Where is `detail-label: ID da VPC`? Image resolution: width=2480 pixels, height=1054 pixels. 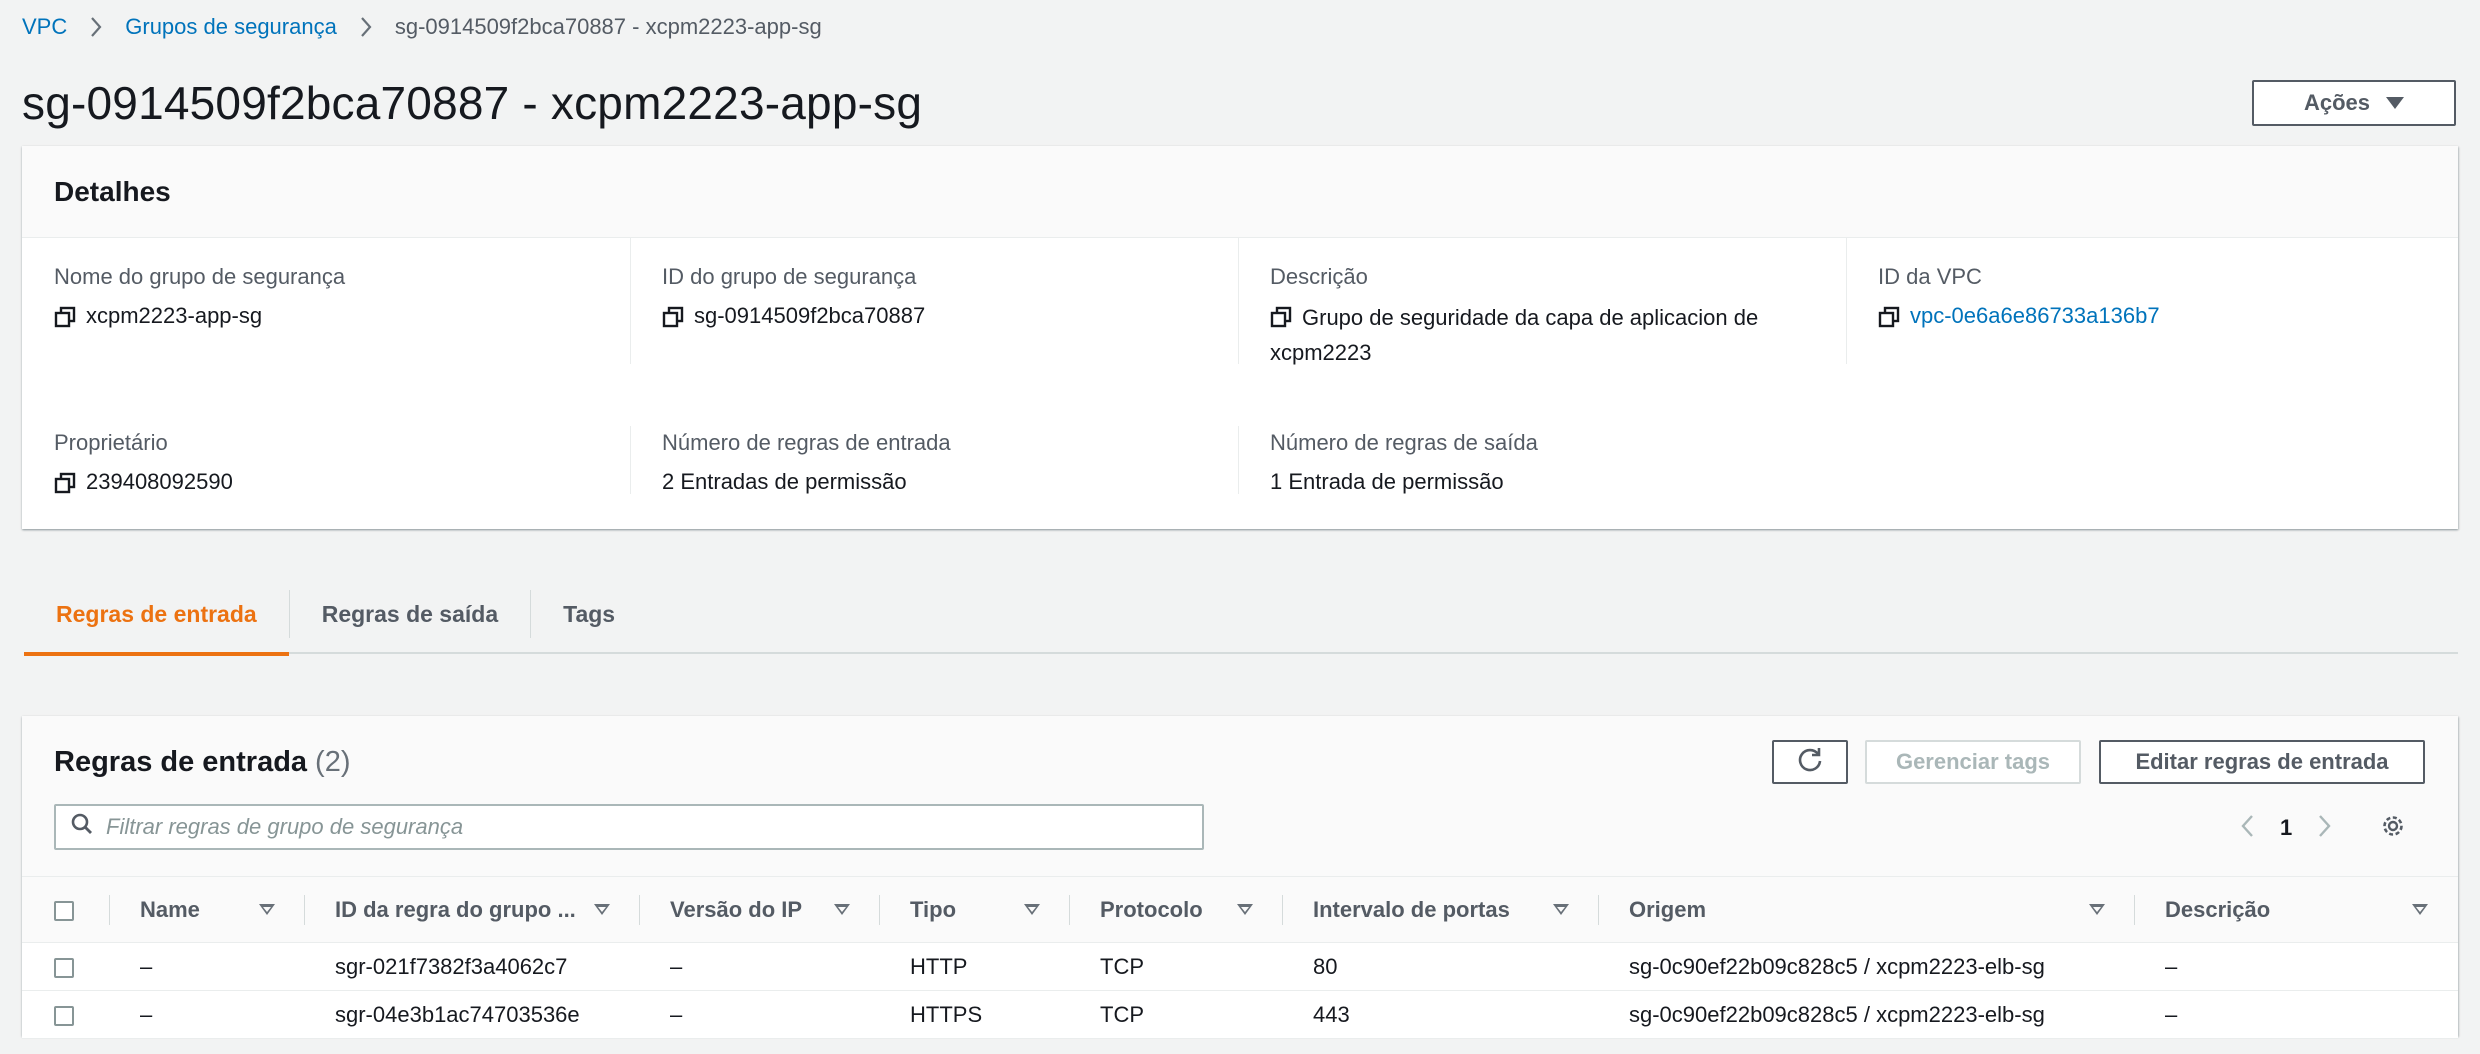 detail-label: ID da VPC is located at coordinates (1930, 276).